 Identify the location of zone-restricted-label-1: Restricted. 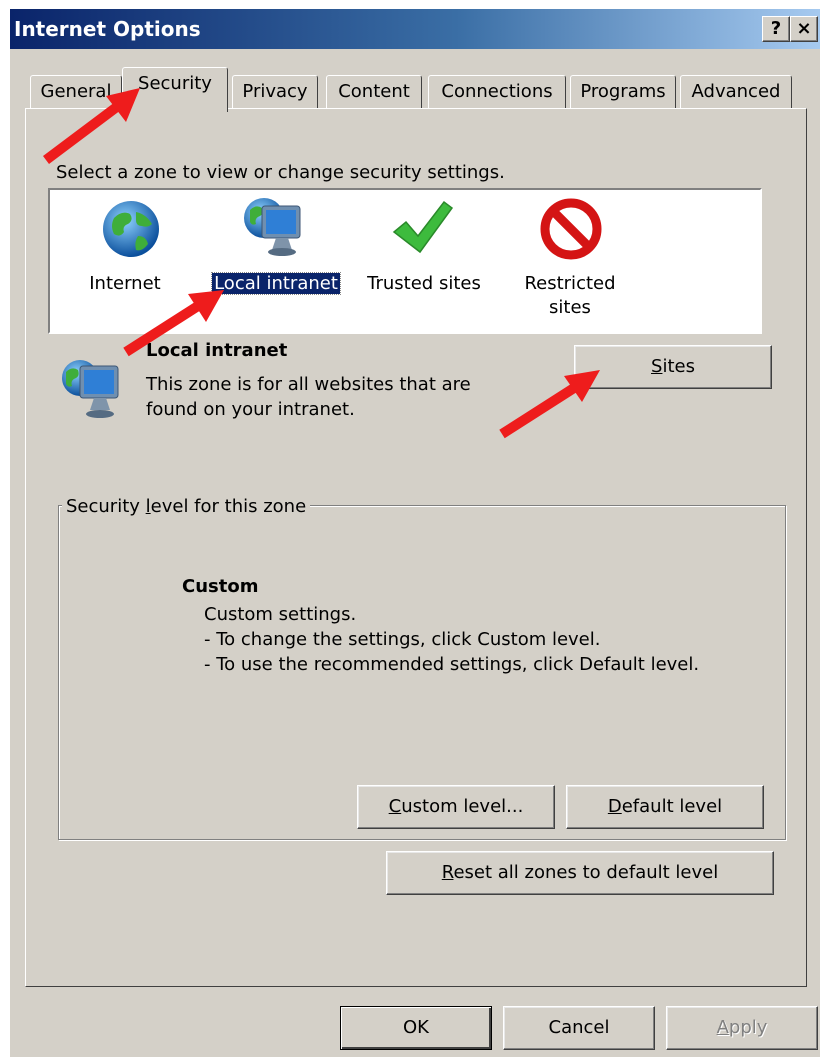
(570, 283).